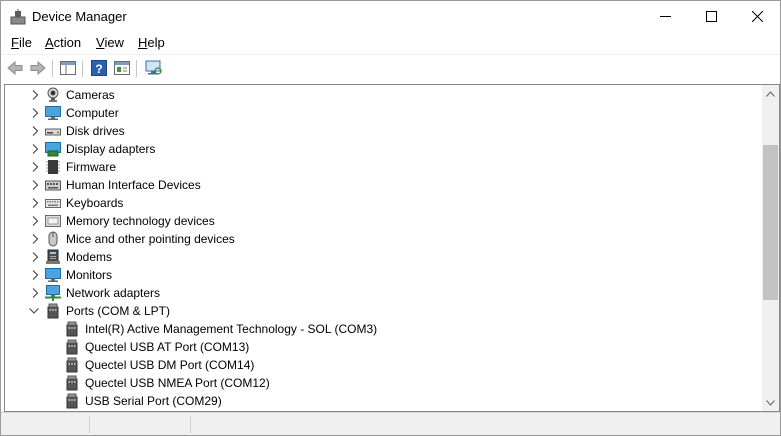  I want to click on properties-icon, so click(122, 68).